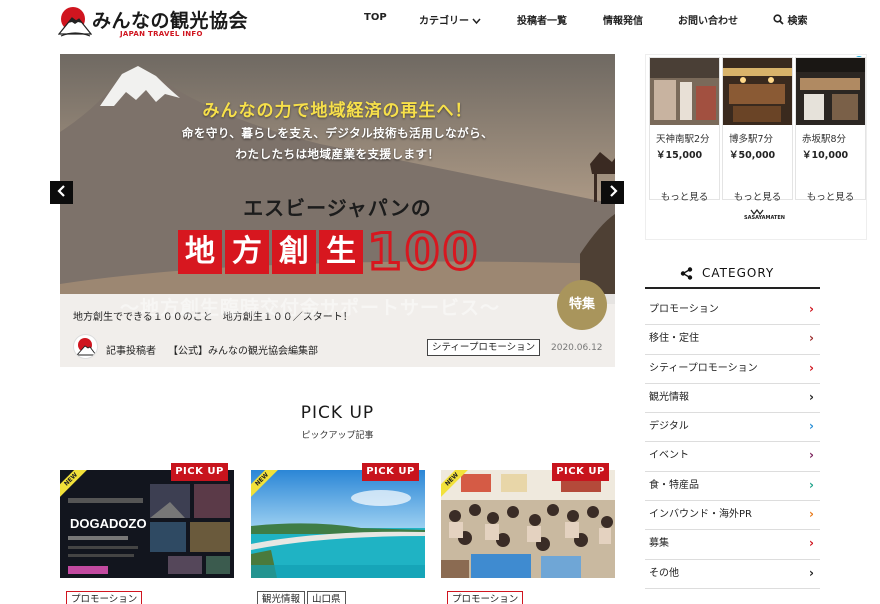 This screenshot has width=880, height=604. I want to click on author-label: 記事投稿者, so click(131, 351).